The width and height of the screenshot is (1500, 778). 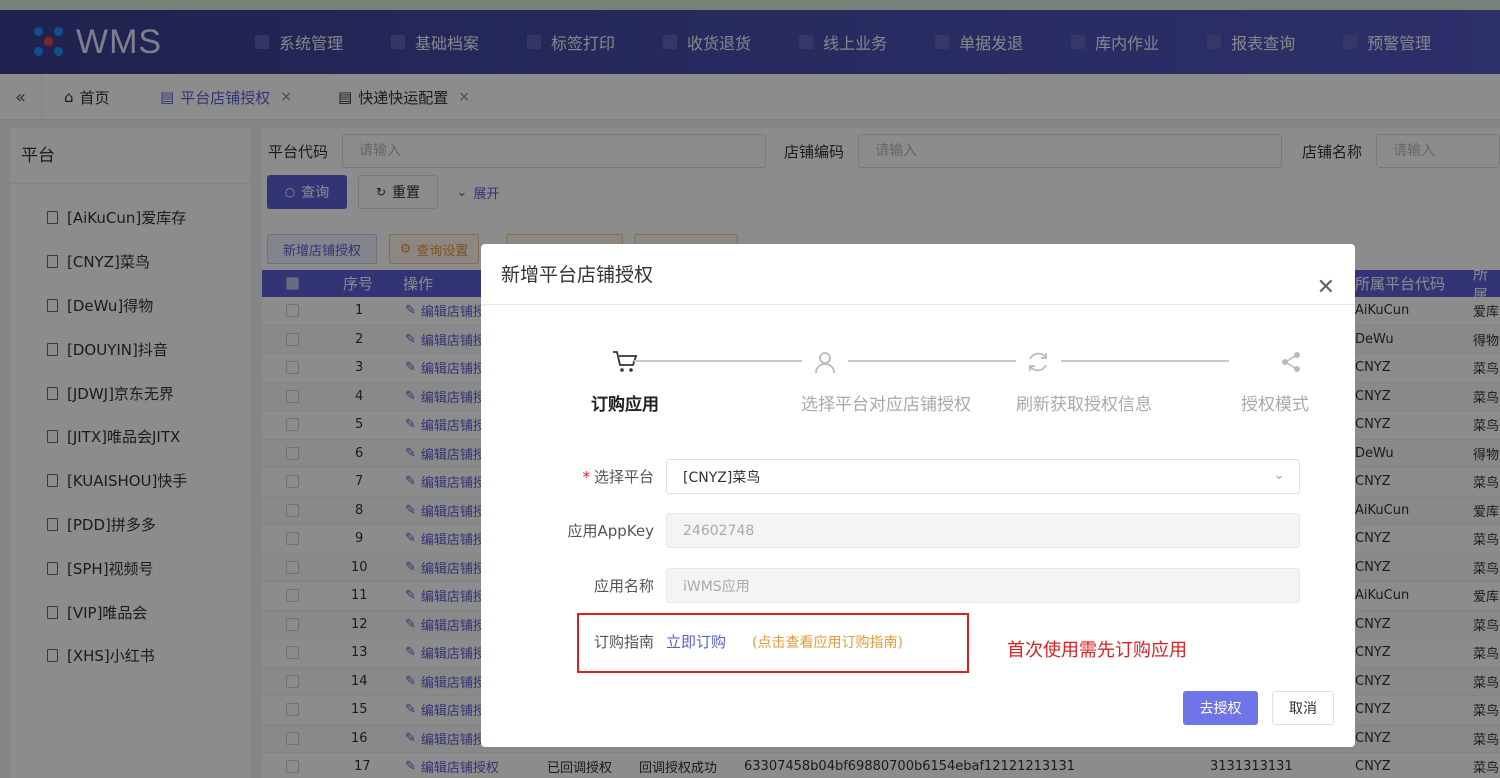 What do you see at coordinates (983, 585) in the screenshot?
I see `app-name-field: iWMS应用` at bounding box center [983, 585].